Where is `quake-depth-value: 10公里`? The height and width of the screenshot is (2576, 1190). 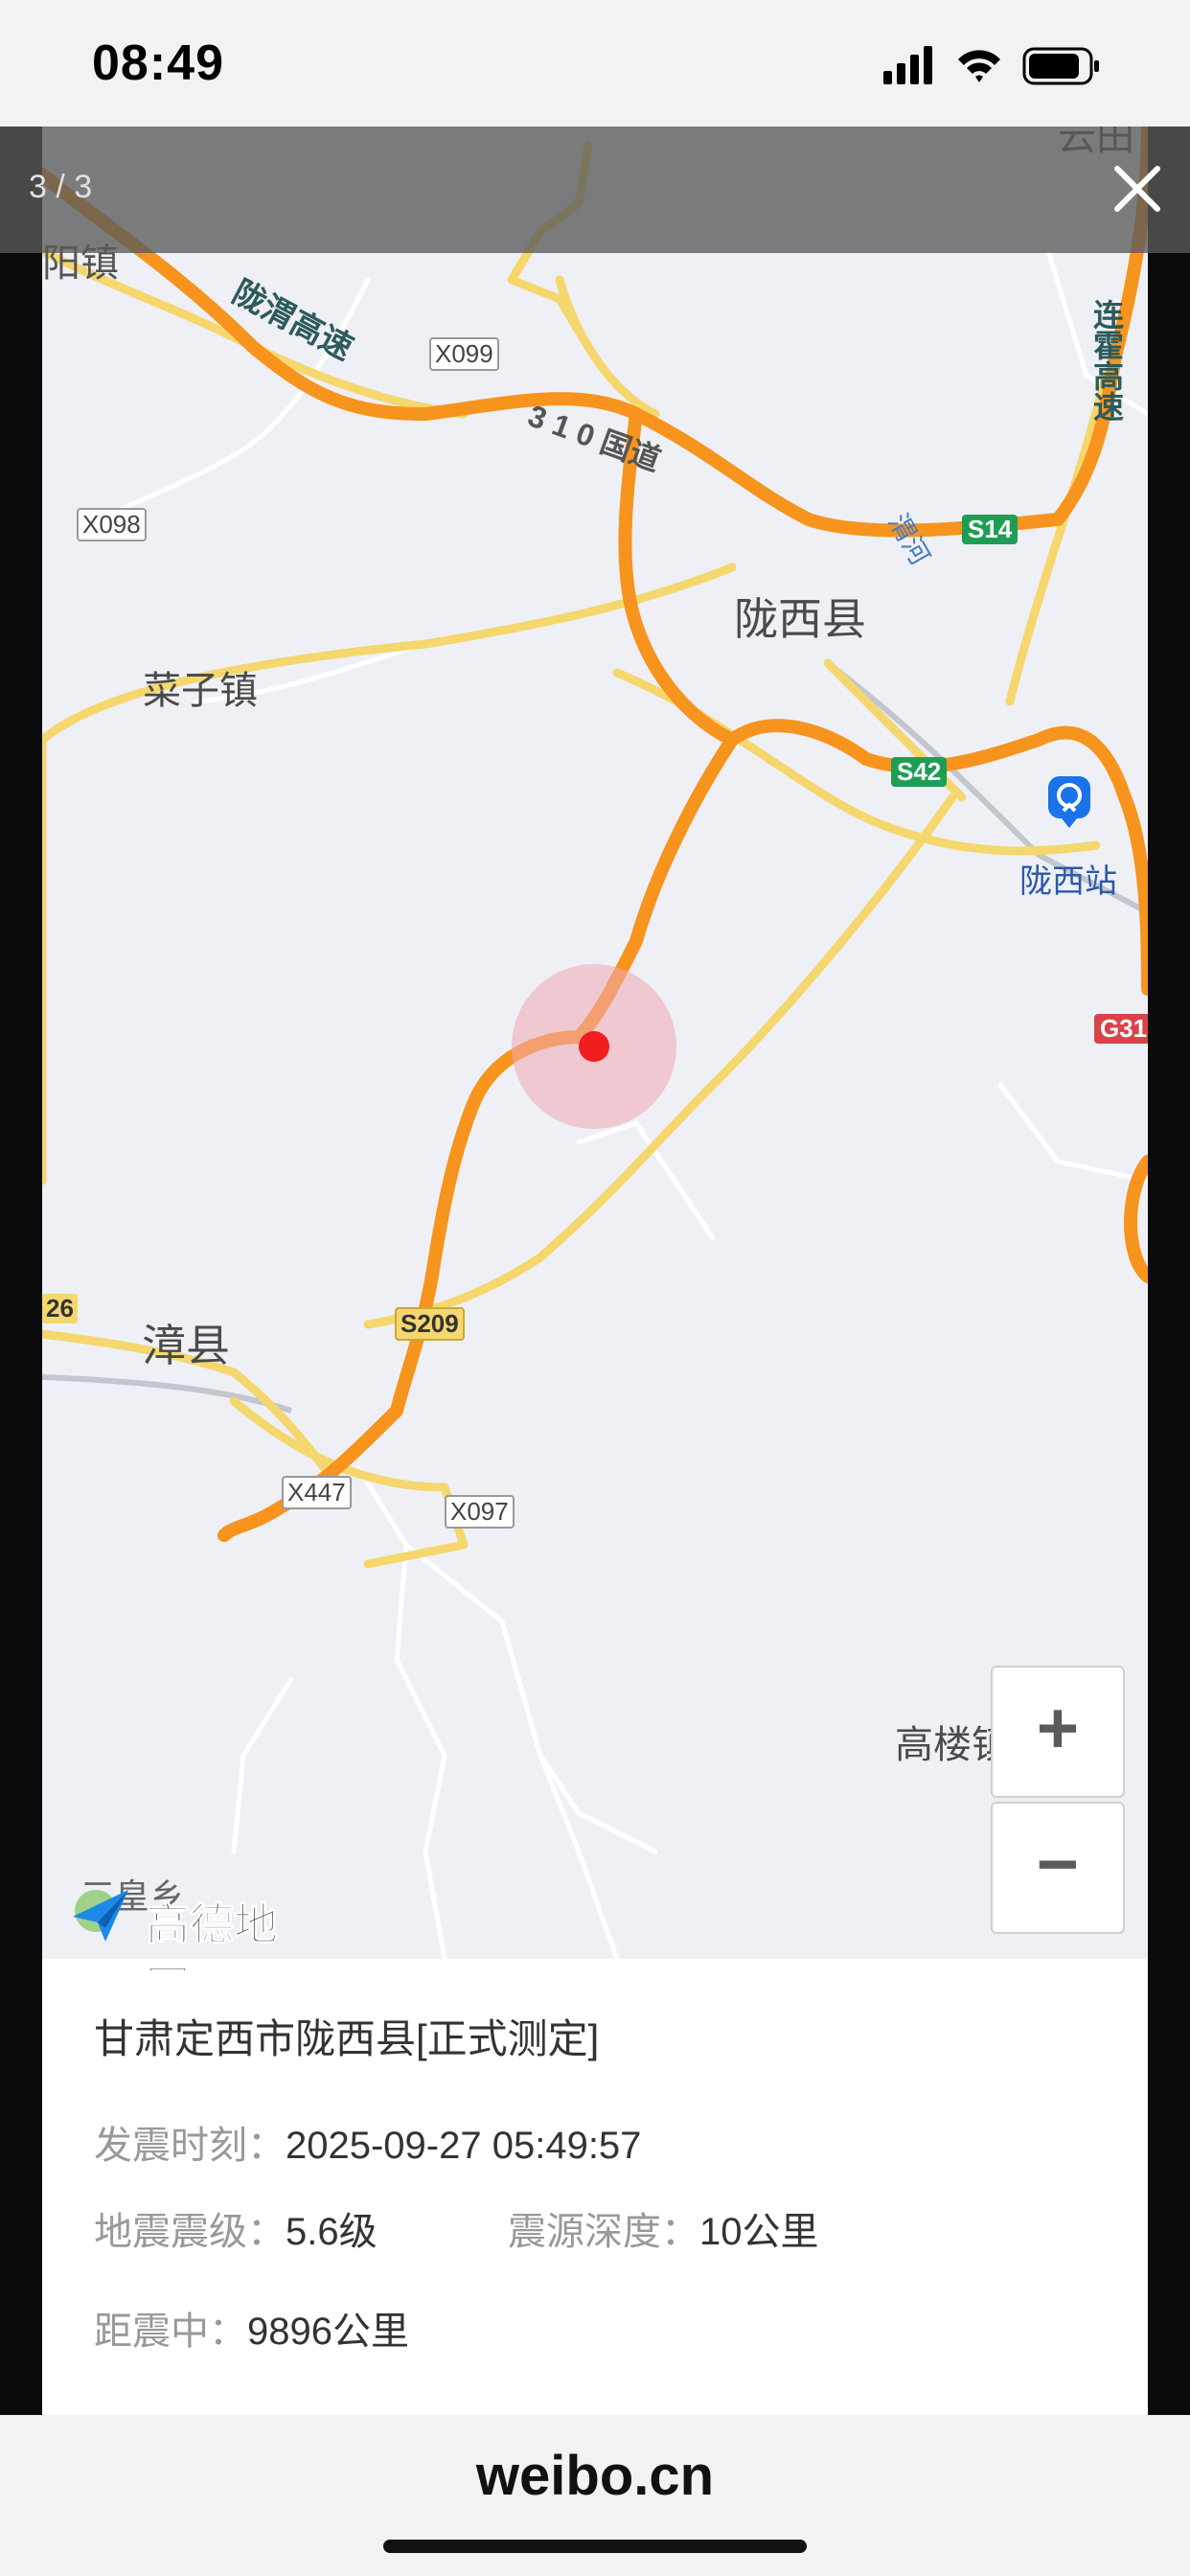
quake-depth-value: 10公里 is located at coordinates (759, 2232).